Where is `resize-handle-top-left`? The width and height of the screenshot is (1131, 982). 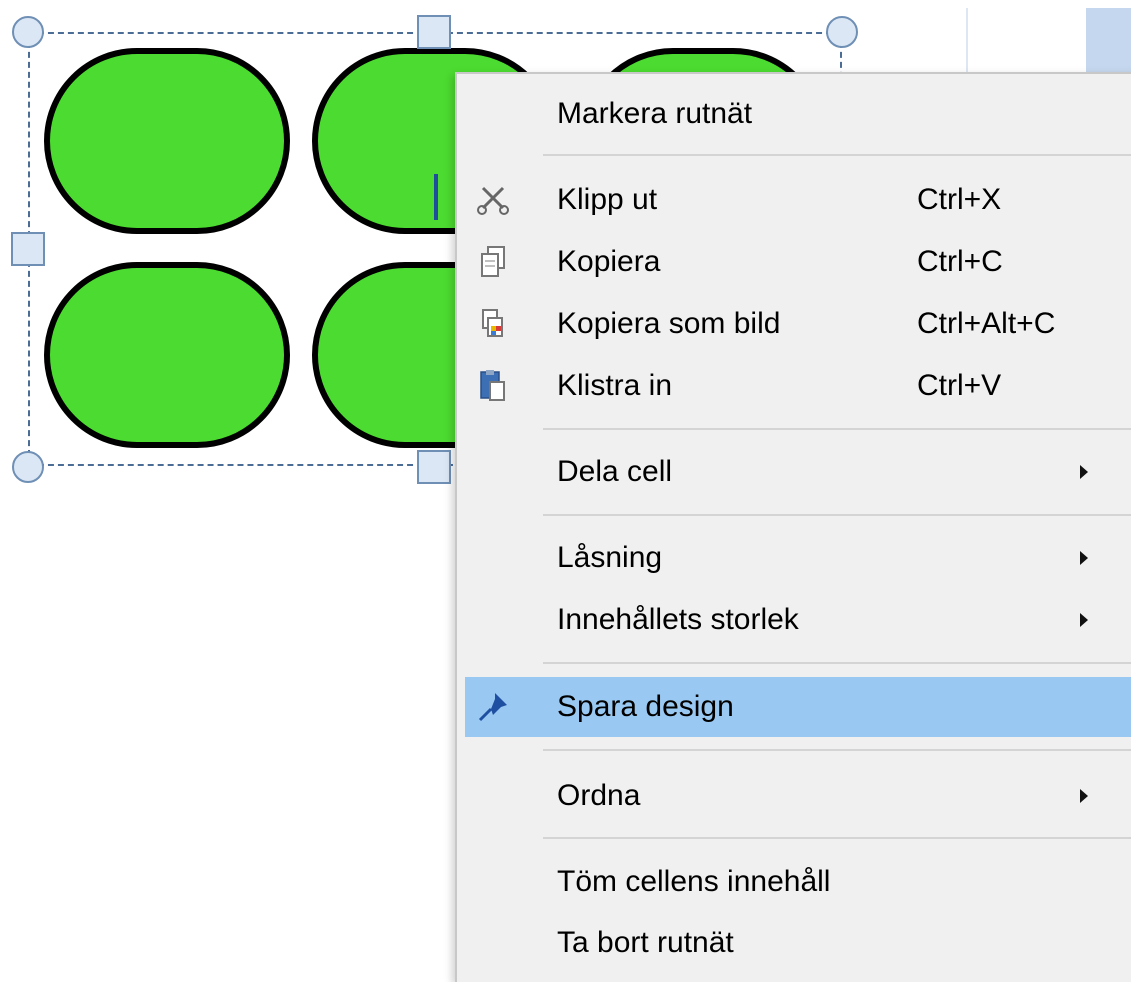
resize-handle-top-left is located at coordinates (28, 32).